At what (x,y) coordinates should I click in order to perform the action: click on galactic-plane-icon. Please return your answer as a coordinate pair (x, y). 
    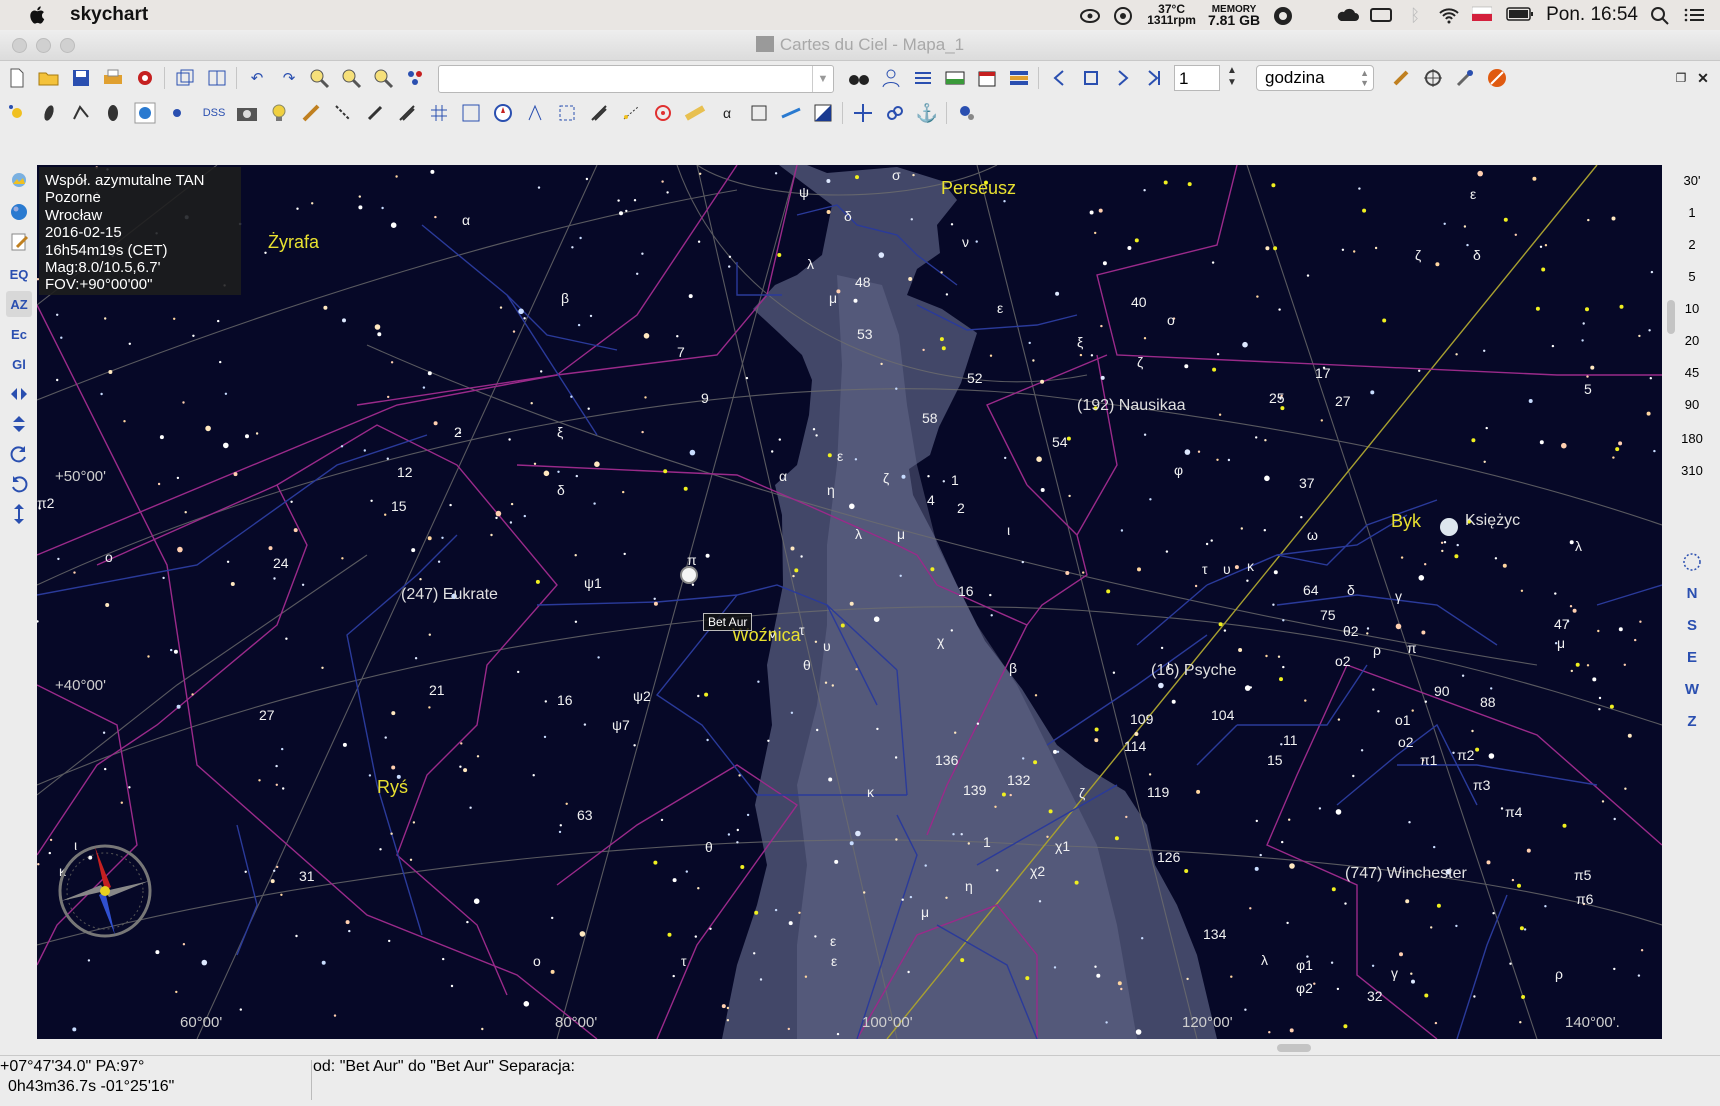
    Looking at the image, I should click on (631, 113).